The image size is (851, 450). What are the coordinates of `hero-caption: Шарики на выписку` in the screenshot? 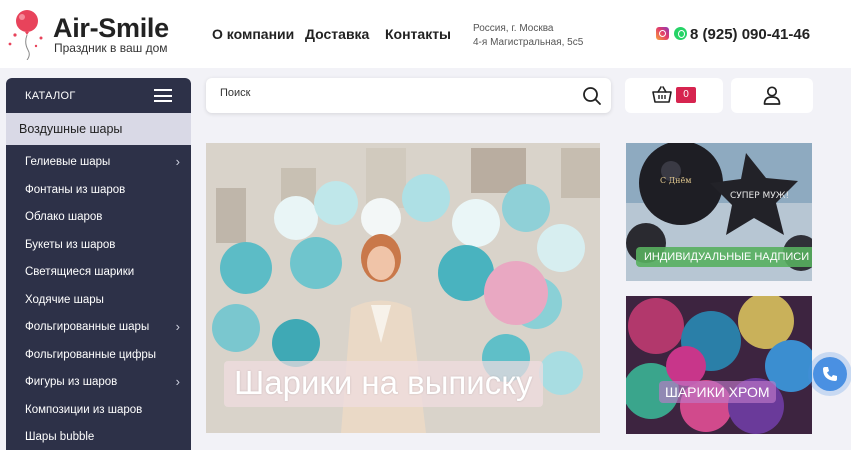 It's located at (383, 384).